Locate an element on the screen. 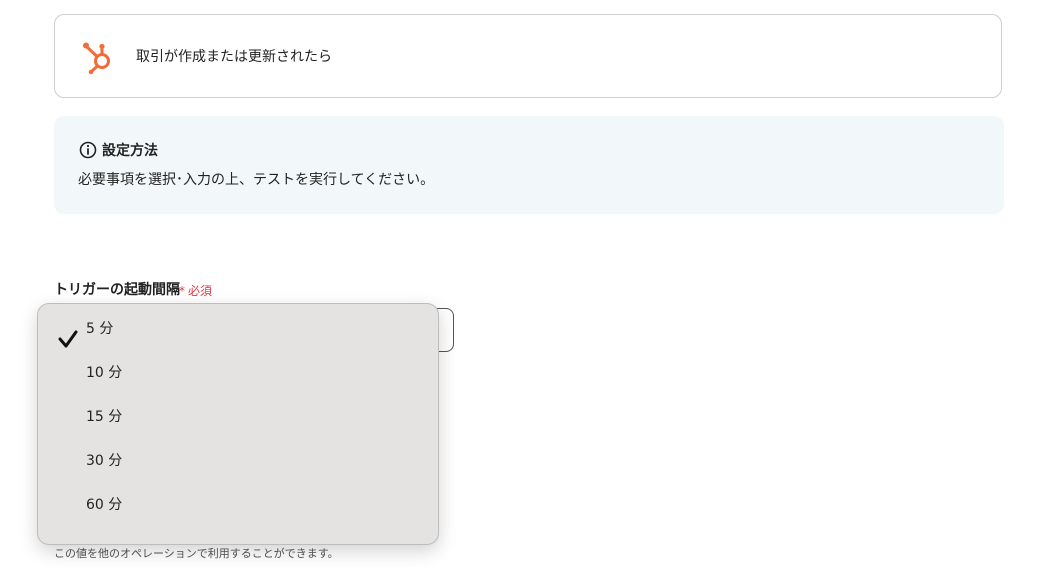  hubspot-logo-icon is located at coordinates (96, 58).